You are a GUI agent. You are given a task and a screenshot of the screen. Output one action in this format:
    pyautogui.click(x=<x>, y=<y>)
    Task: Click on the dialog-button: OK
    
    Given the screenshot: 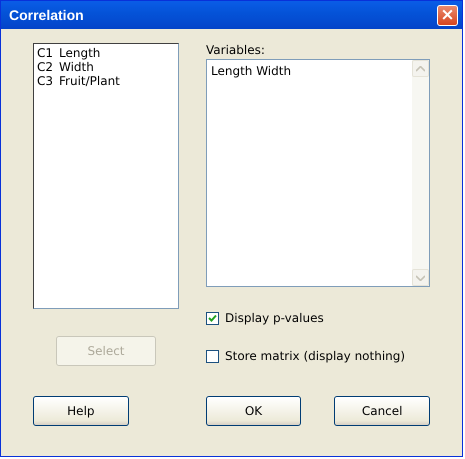 What is the action you would take?
    pyautogui.click(x=254, y=411)
    